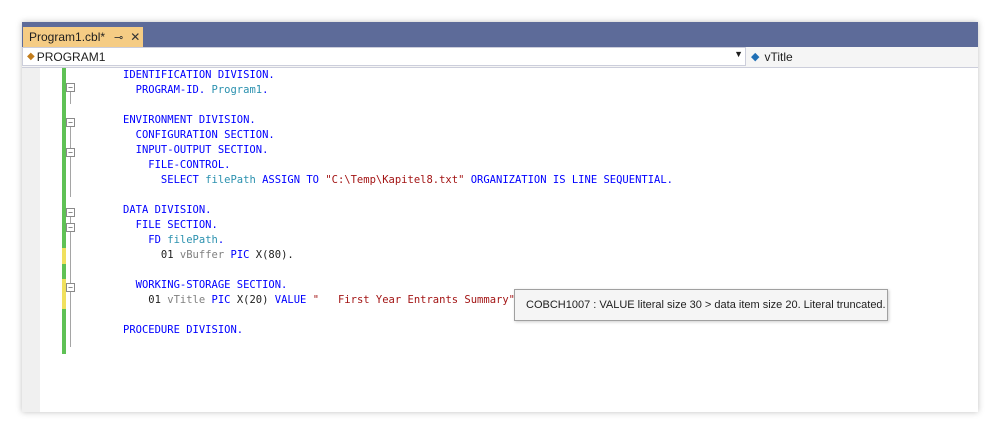  I want to click on pin-icon: ⊸, so click(118, 37).